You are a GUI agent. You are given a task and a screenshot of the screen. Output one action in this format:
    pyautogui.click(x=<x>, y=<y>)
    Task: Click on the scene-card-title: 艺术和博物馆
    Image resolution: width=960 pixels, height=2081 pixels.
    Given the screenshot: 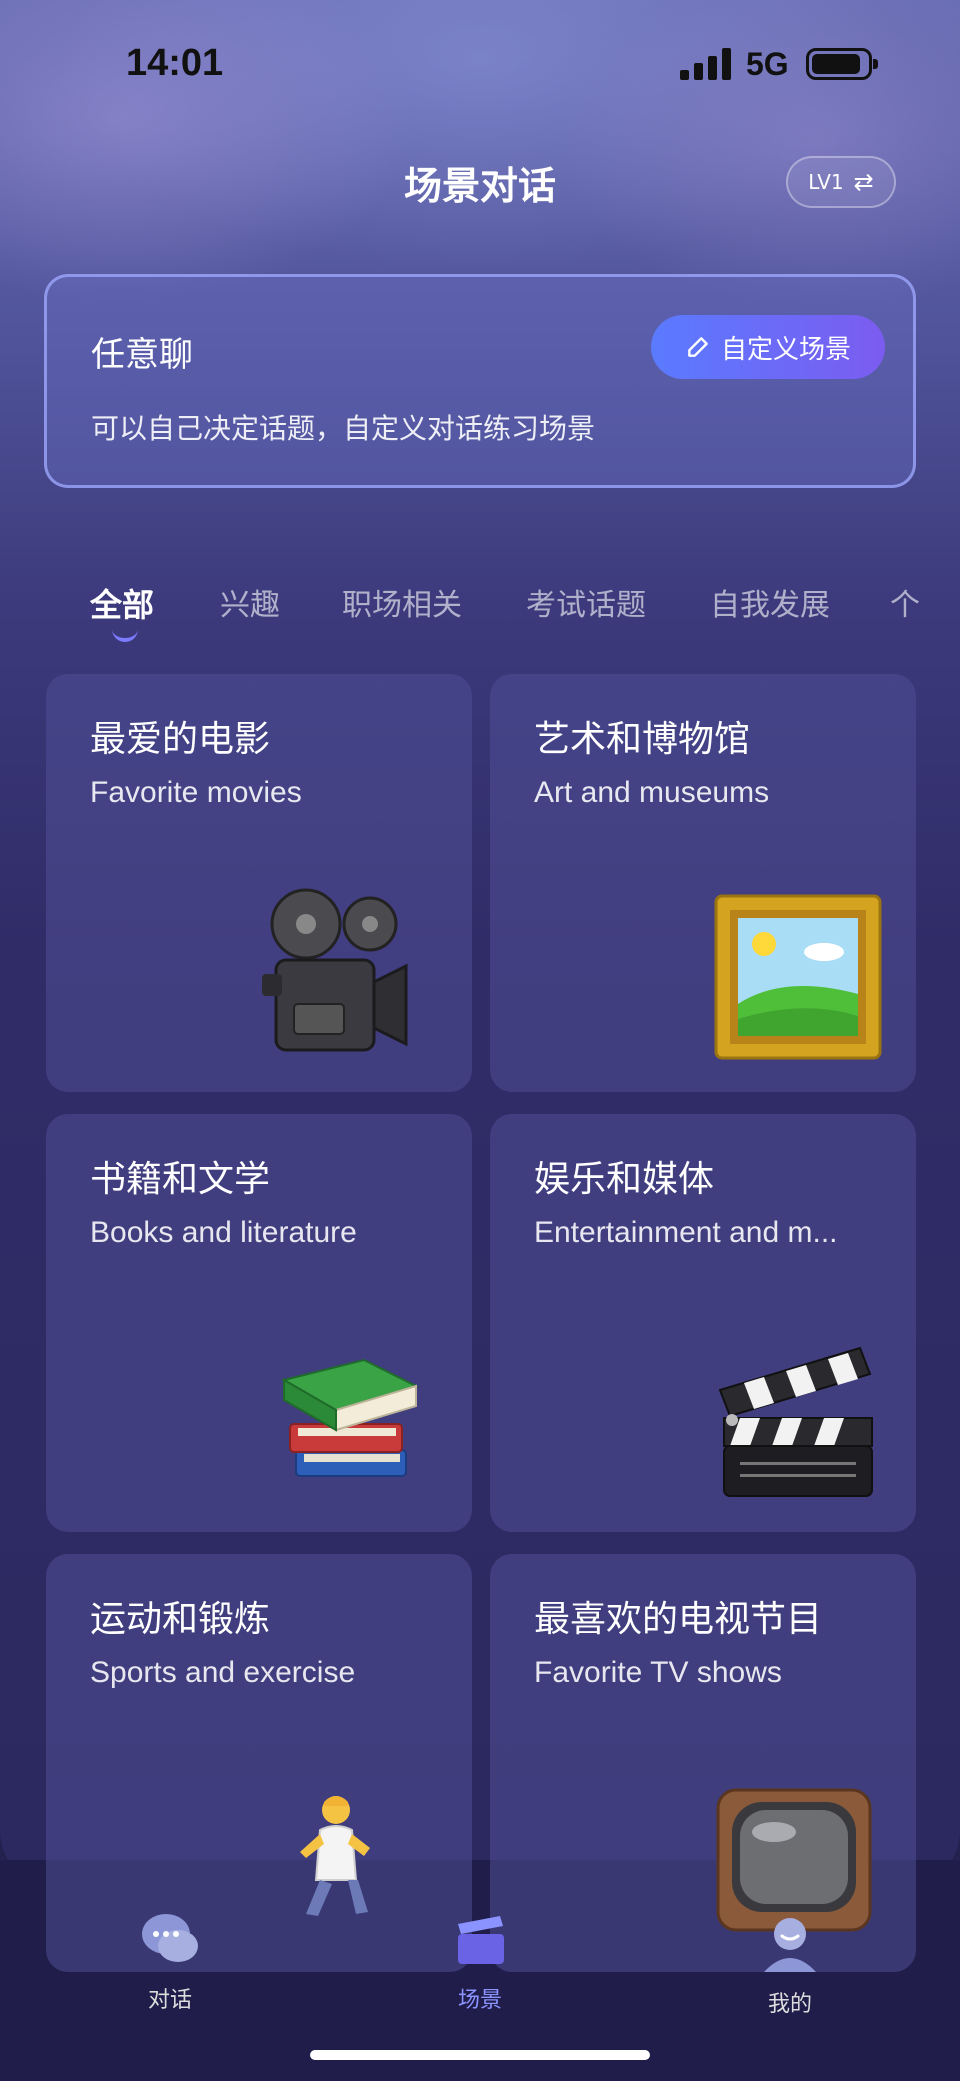 What is the action you would take?
    pyautogui.click(x=642, y=739)
    